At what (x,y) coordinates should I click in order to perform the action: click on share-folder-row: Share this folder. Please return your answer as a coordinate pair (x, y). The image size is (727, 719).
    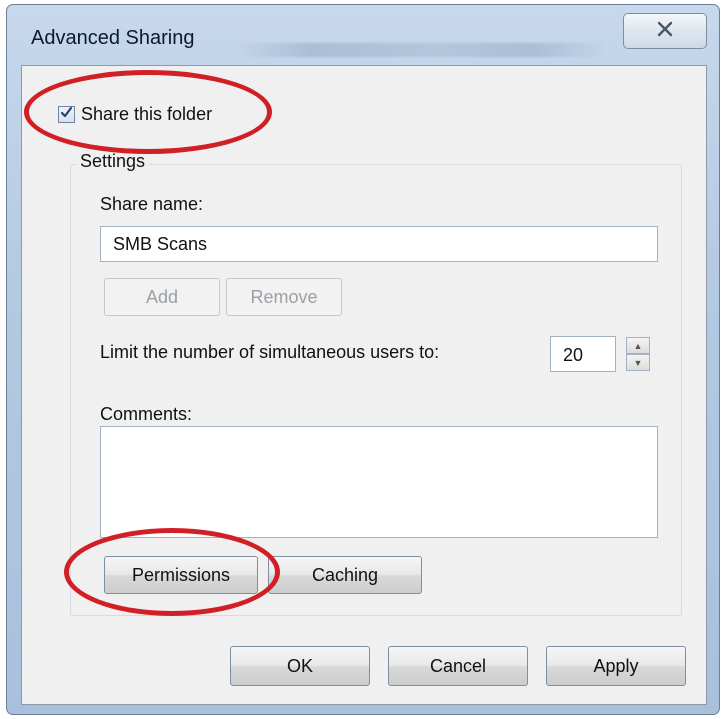
    Looking at the image, I should click on (135, 114).